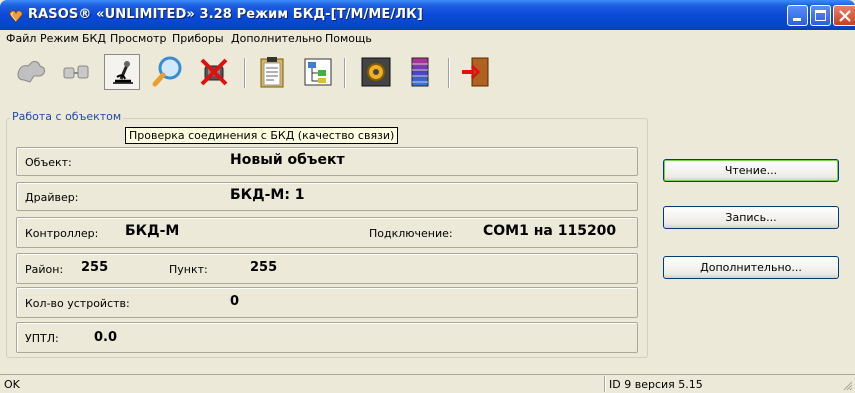 This screenshot has height=393, width=855. I want to click on menu-view: Просмотр, so click(138, 38).